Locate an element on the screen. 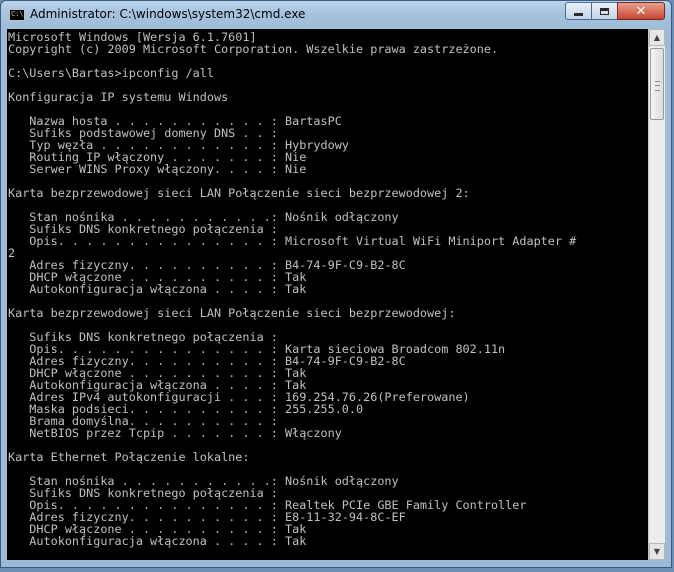 This screenshot has width=674, height=572. scroll-down-arrow-icon: ▼ is located at coordinates (657, 551).